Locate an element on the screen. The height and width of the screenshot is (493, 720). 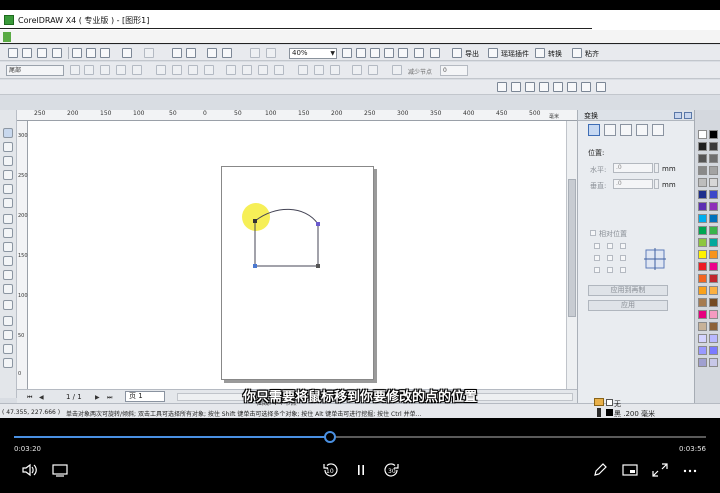
reflect-vertical-icon is located at coordinates (373, 70).